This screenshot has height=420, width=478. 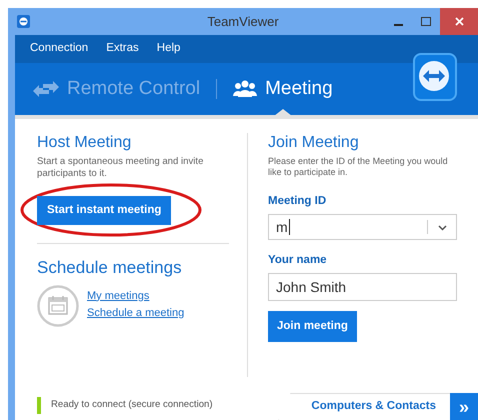 I want to click on maximize-icon, so click(x=426, y=21).